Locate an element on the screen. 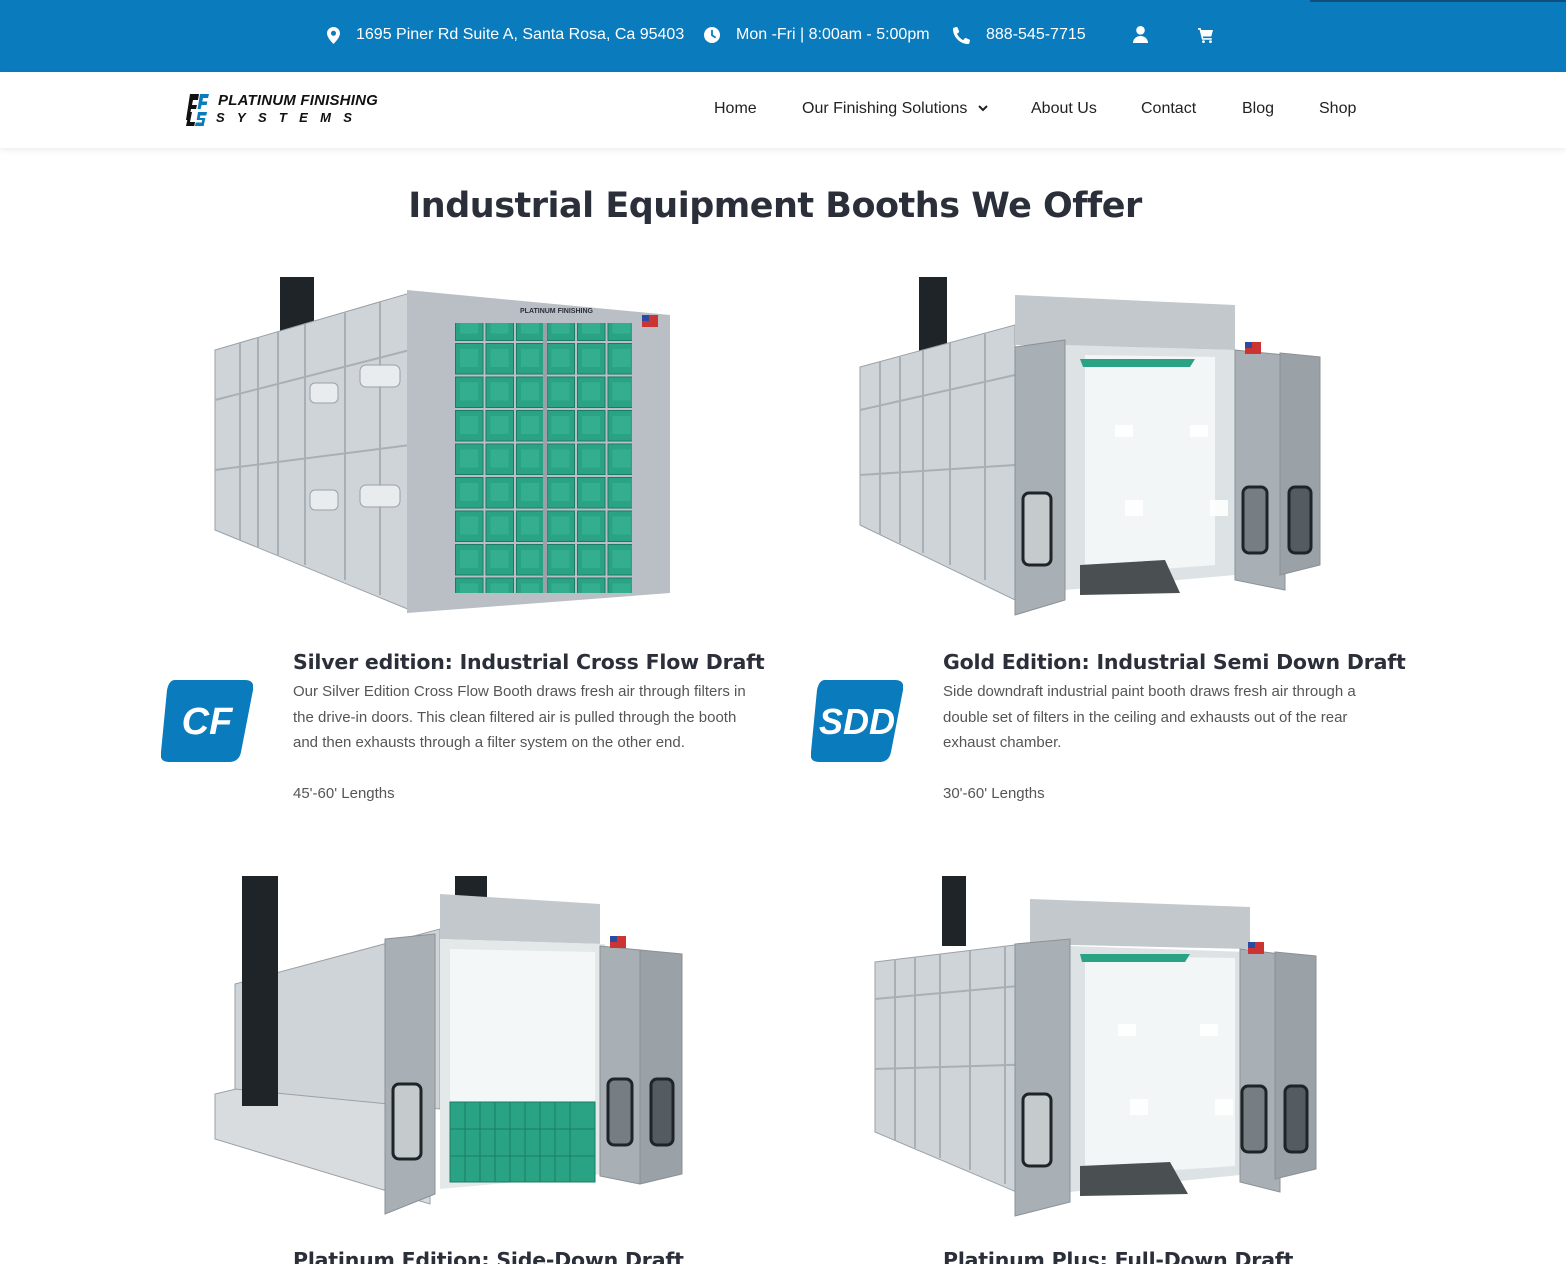 The width and height of the screenshot is (1566, 1264). logo-text-line2: SYSTEMS is located at coordinates (290, 117).